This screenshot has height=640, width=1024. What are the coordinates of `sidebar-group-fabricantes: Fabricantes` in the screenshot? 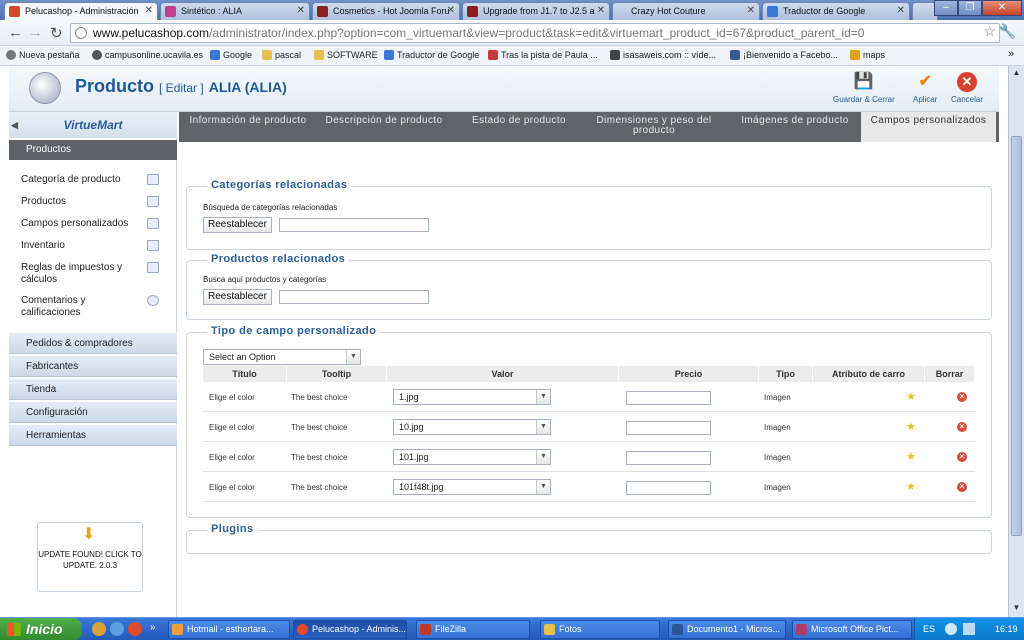 It's located at (93, 366).